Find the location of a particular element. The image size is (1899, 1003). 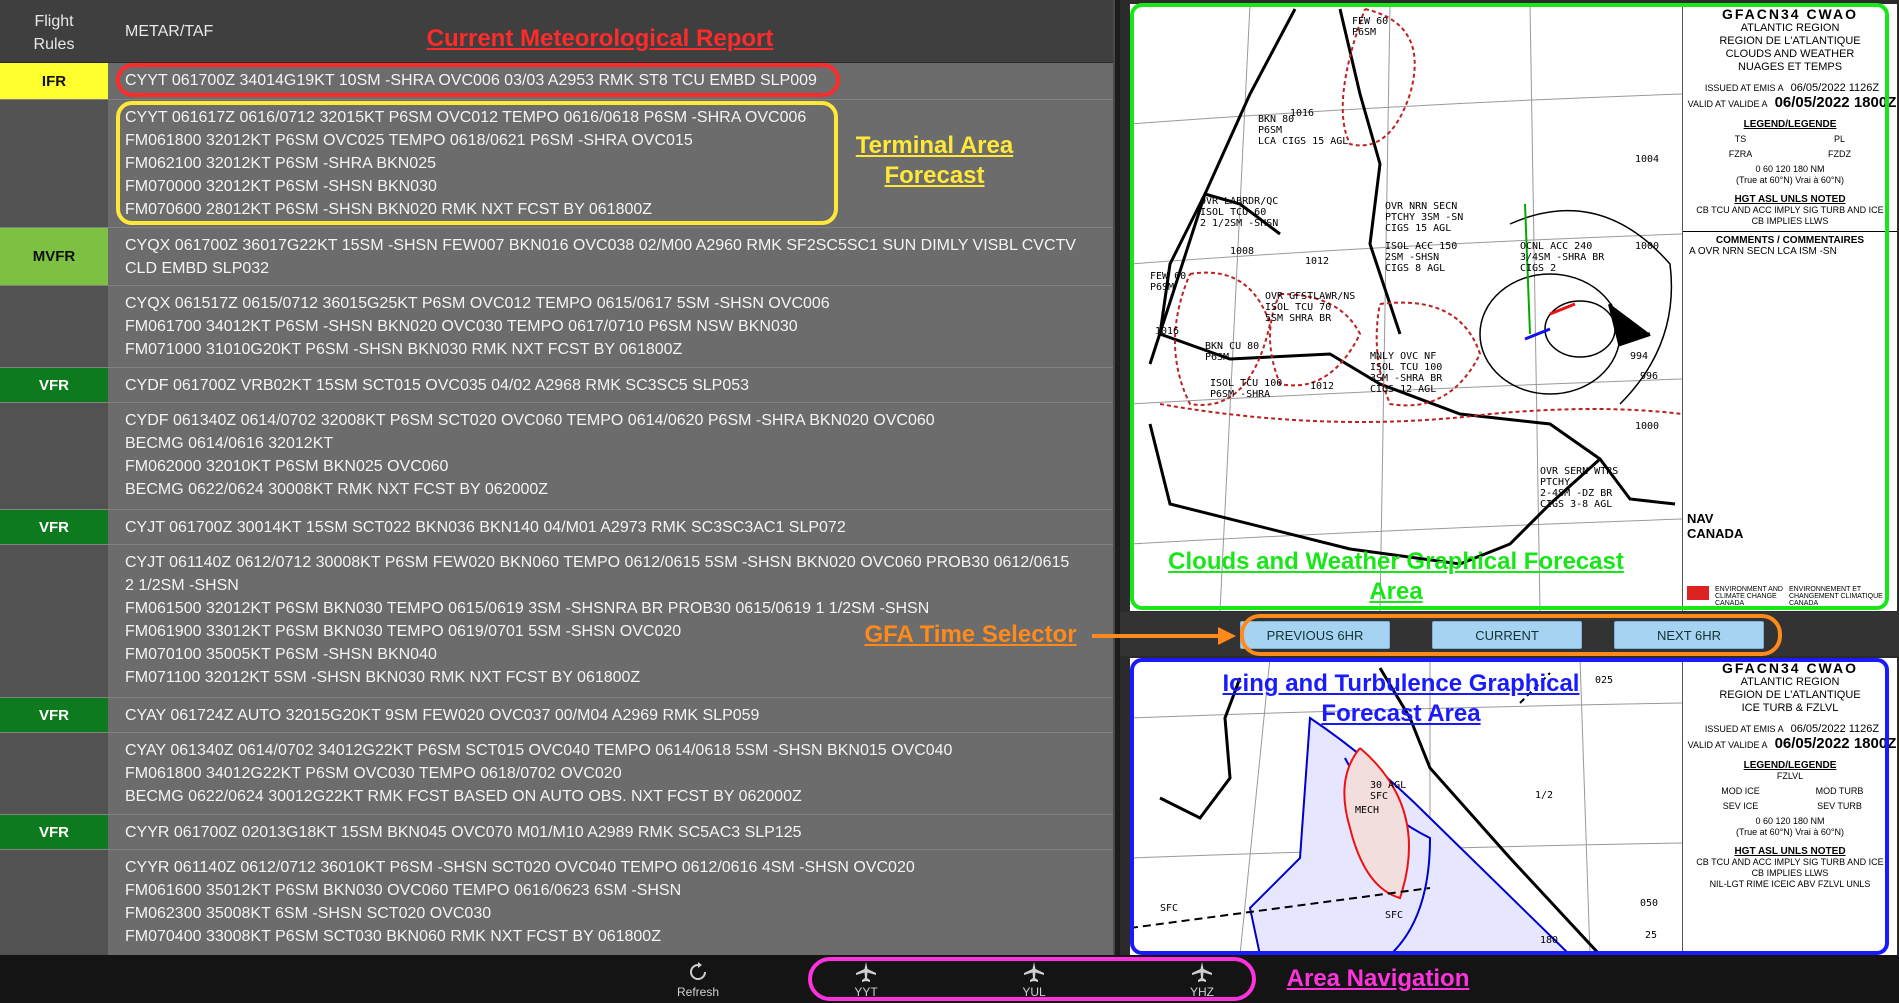

map-label: 050 is located at coordinates (1649, 903).